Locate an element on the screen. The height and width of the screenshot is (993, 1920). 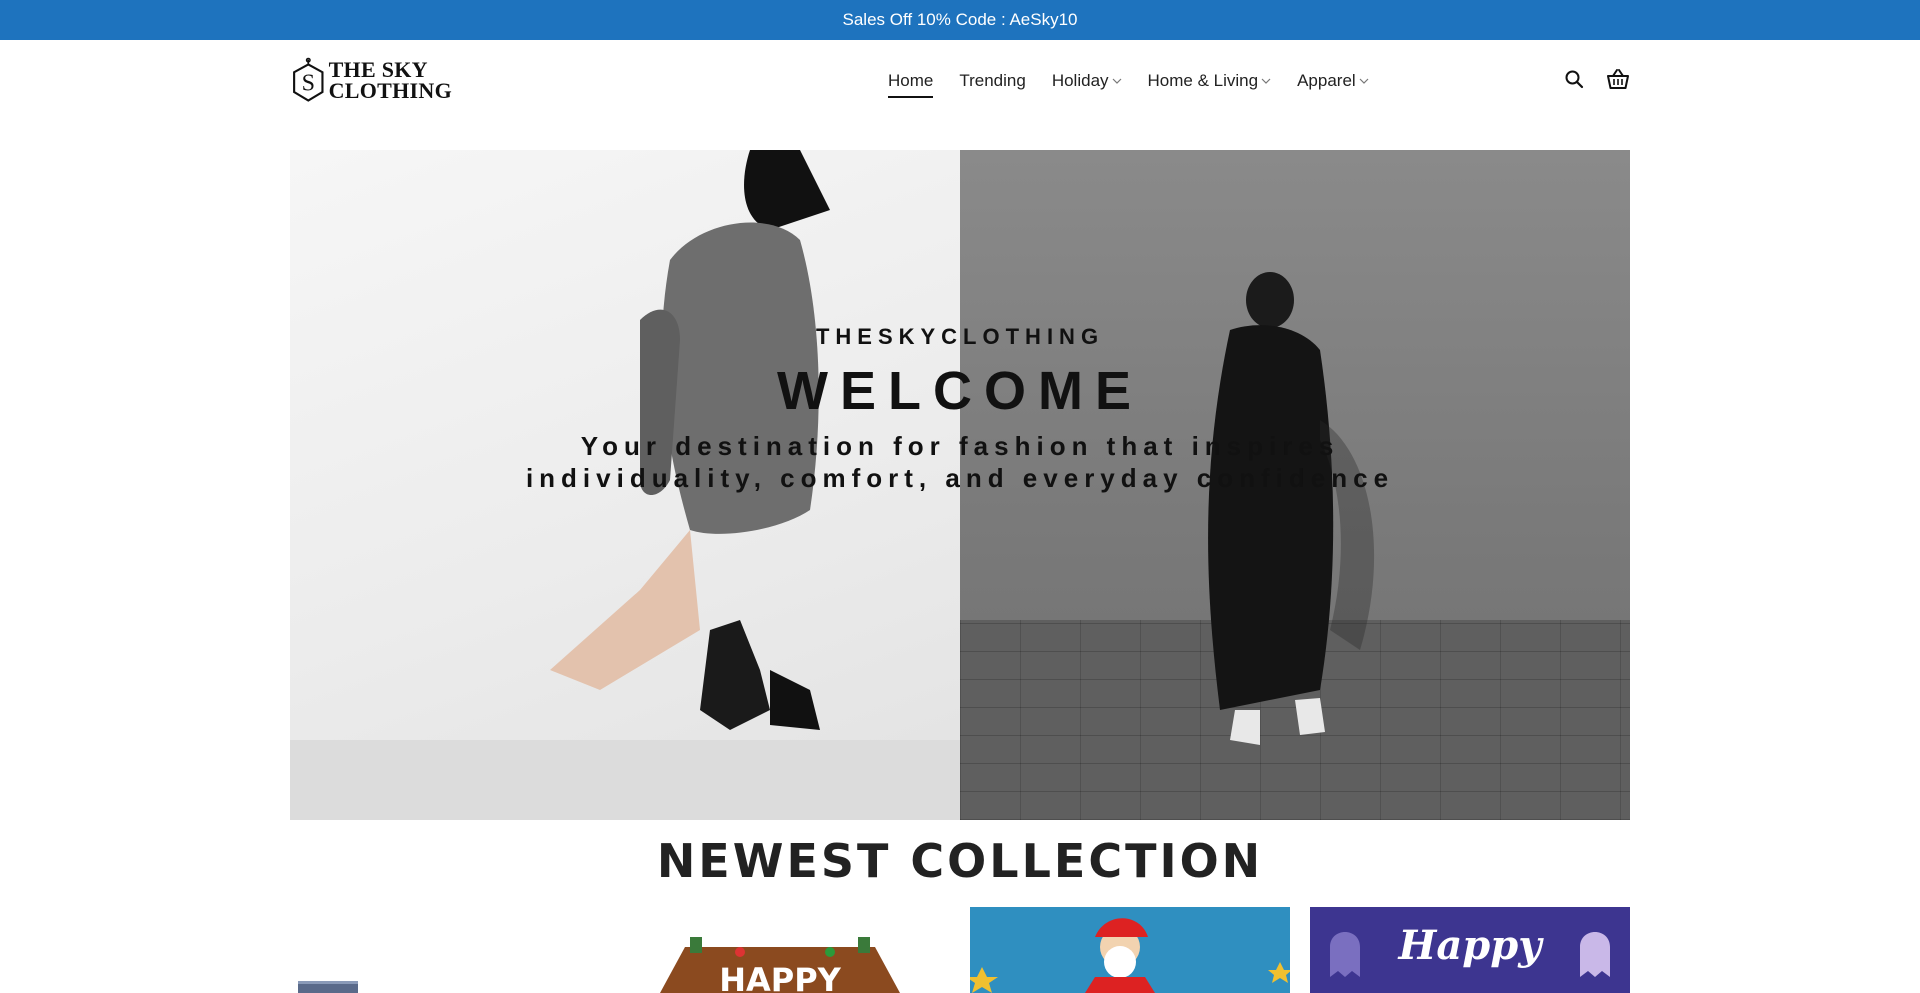
search-button is located at coordinates (1574, 79).